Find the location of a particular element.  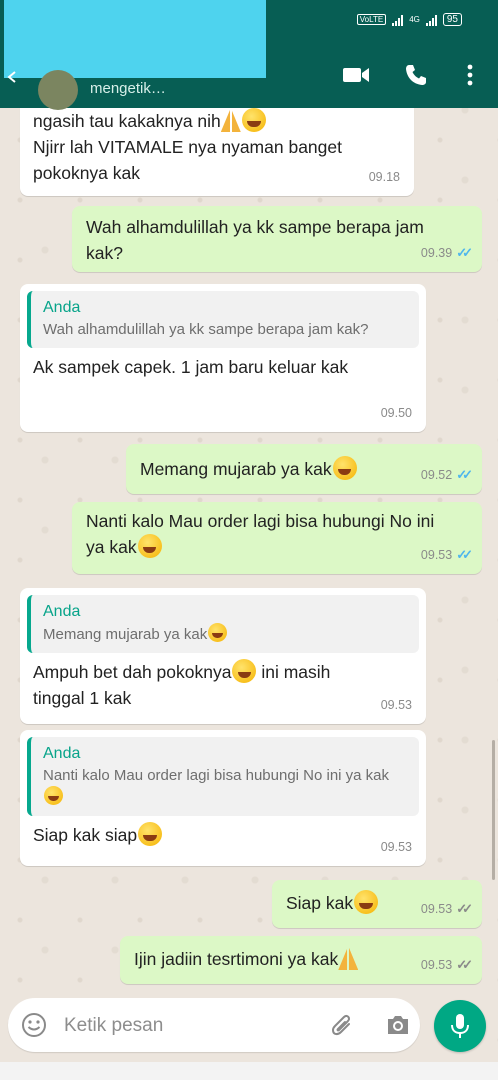

message-text: Memang mujarab ya kak is located at coordinates (248, 469).